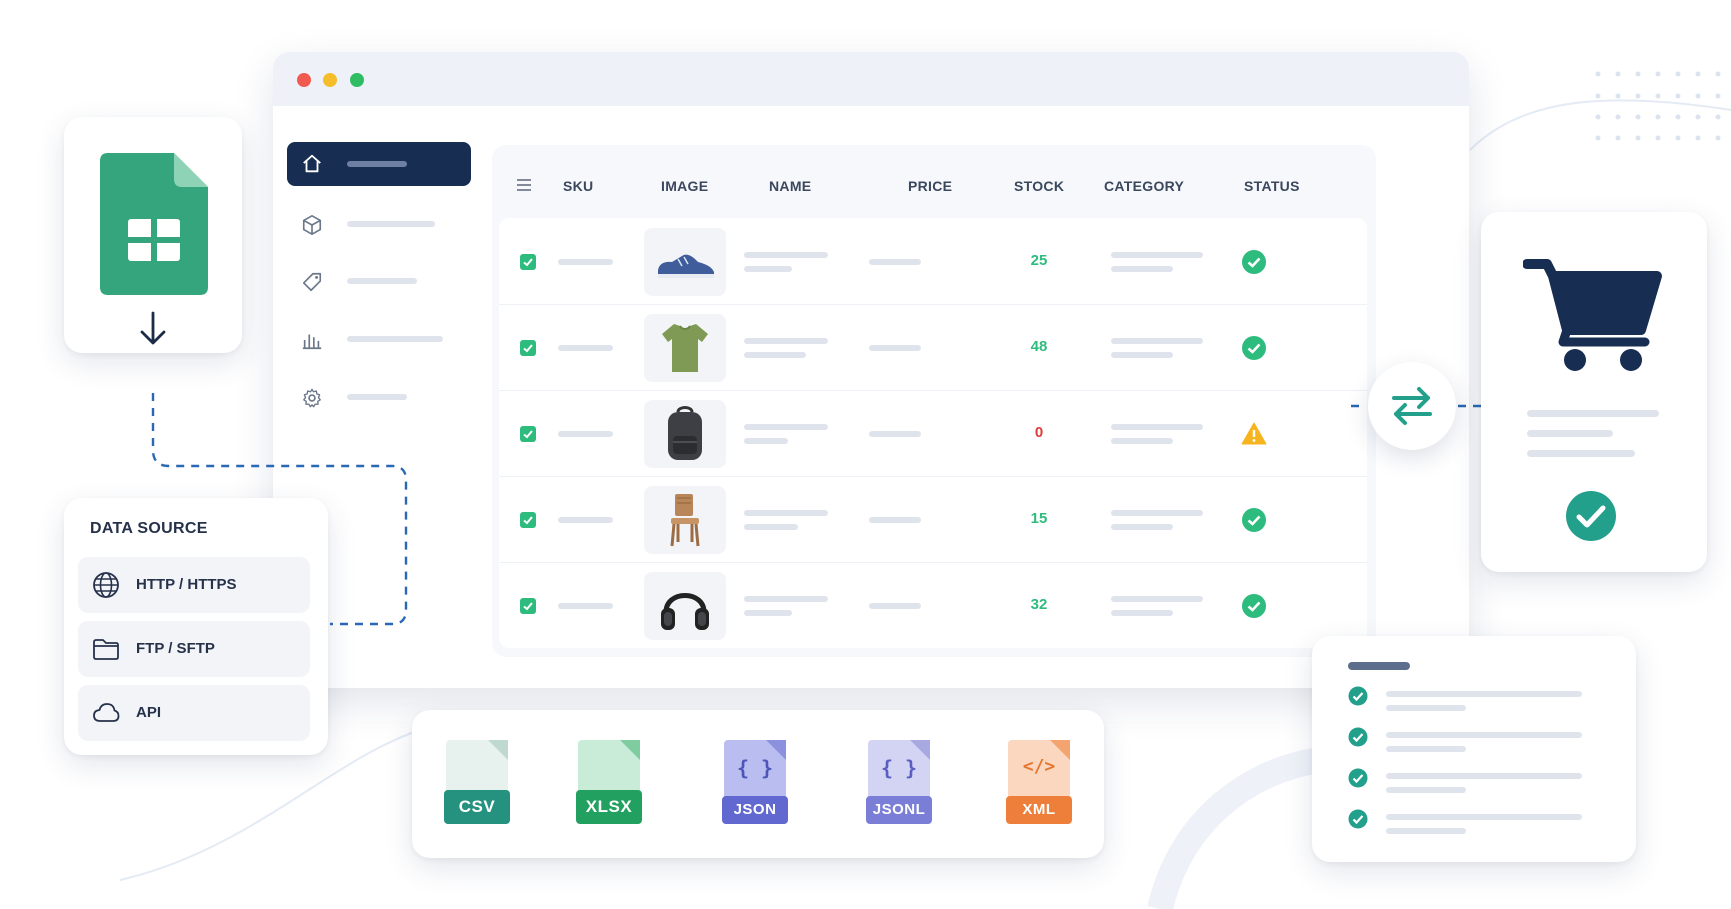 This screenshot has width=1731, height=909. What do you see at coordinates (933, 519) in the screenshot?
I see `table-row: 15` at bounding box center [933, 519].